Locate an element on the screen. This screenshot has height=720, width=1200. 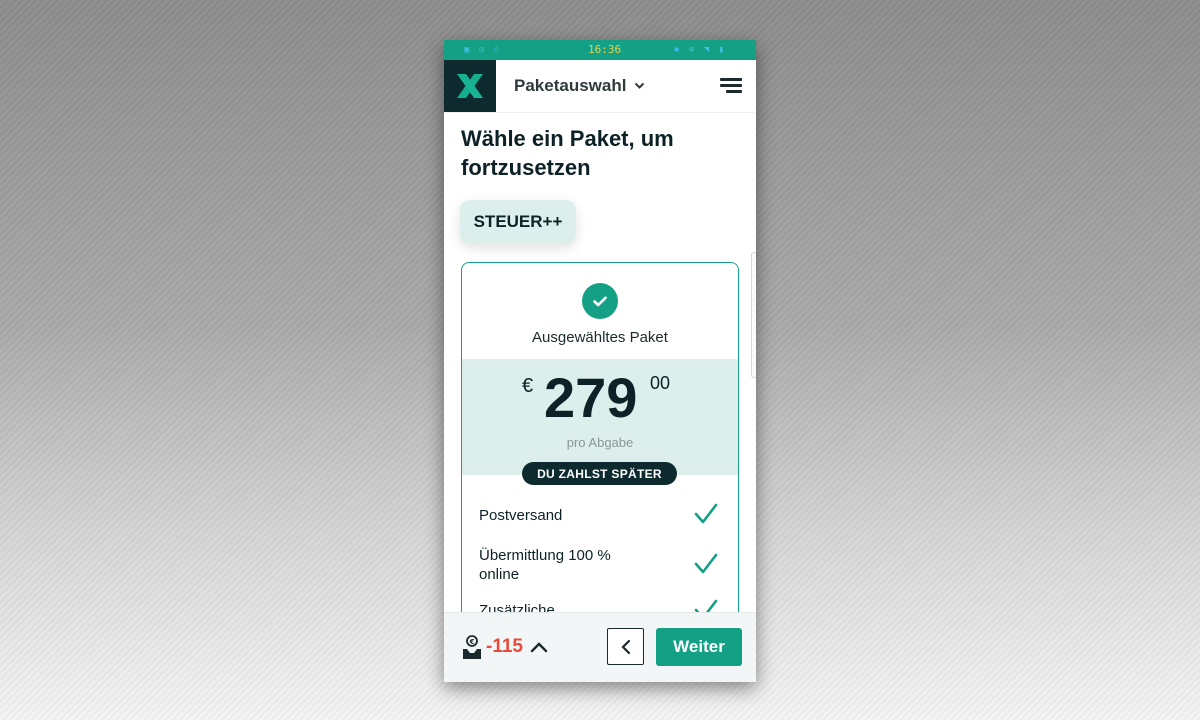
package-selection-dropdown: Paketauswahl is located at coordinates (579, 86).